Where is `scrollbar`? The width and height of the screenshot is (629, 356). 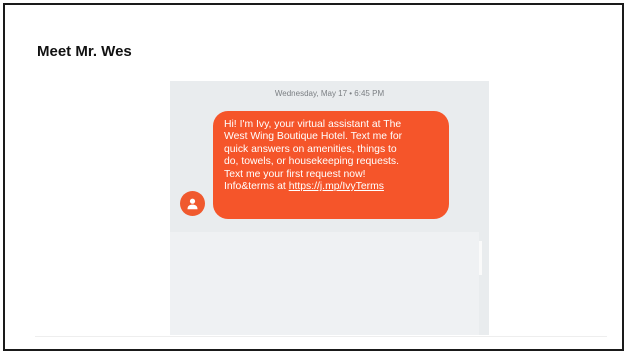
scrollbar is located at coordinates (480, 258).